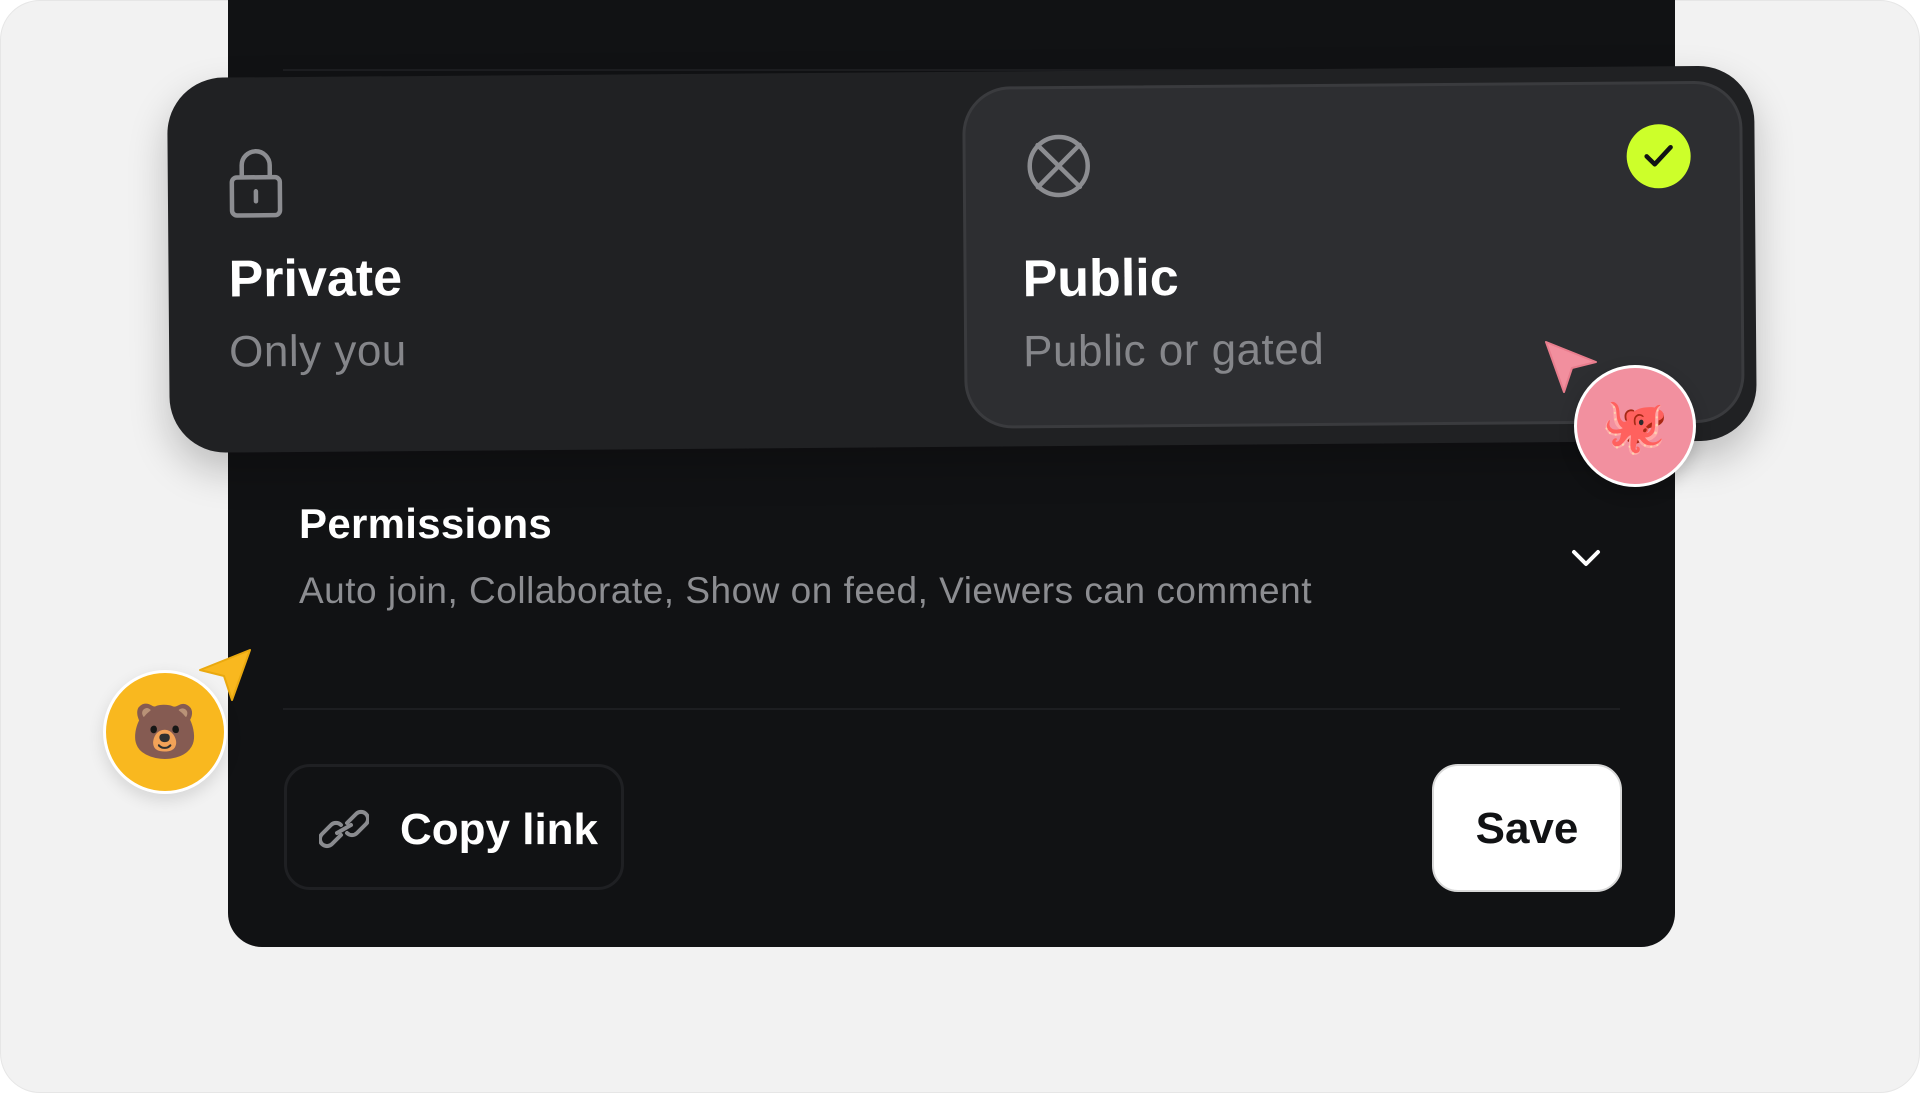 The width and height of the screenshot is (1920, 1095). I want to click on public-subtitle: Public or gated, so click(1173, 350).